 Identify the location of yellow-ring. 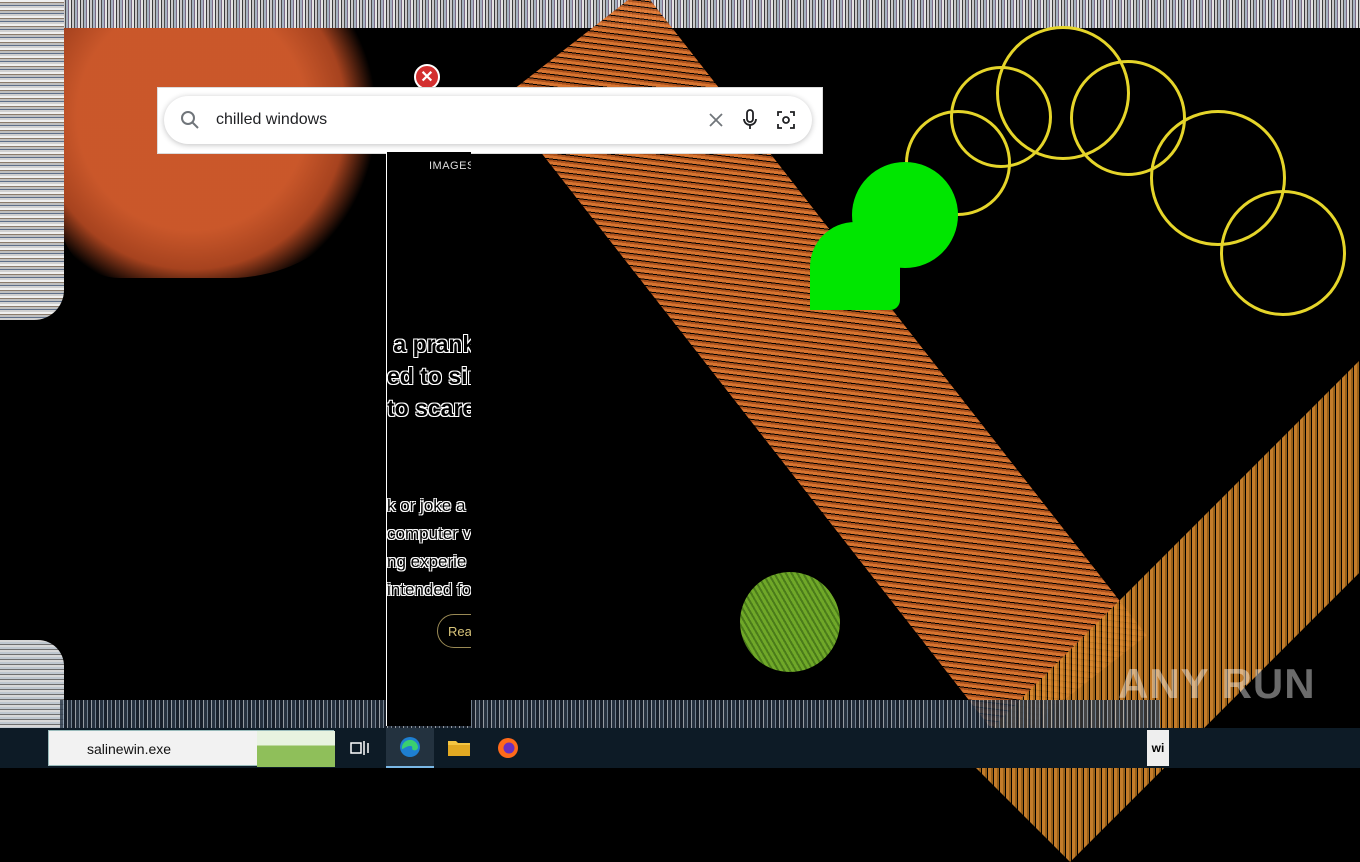
(1283, 253).